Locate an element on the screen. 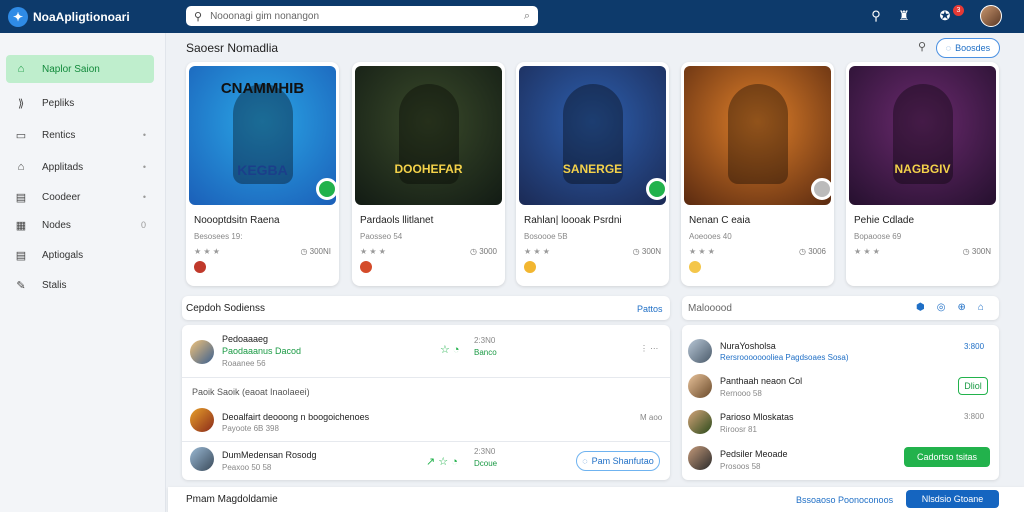 The width and height of the screenshot is (1024, 512). card-title: Noooptdsitn Raena is located at coordinates (237, 220).